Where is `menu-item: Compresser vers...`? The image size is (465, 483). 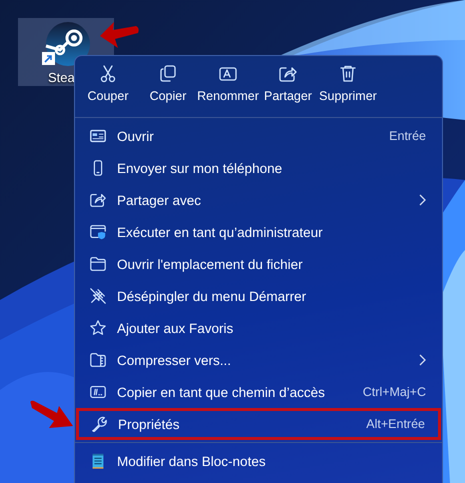 menu-item: Compresser vers... is located at coordinates (258, 360).